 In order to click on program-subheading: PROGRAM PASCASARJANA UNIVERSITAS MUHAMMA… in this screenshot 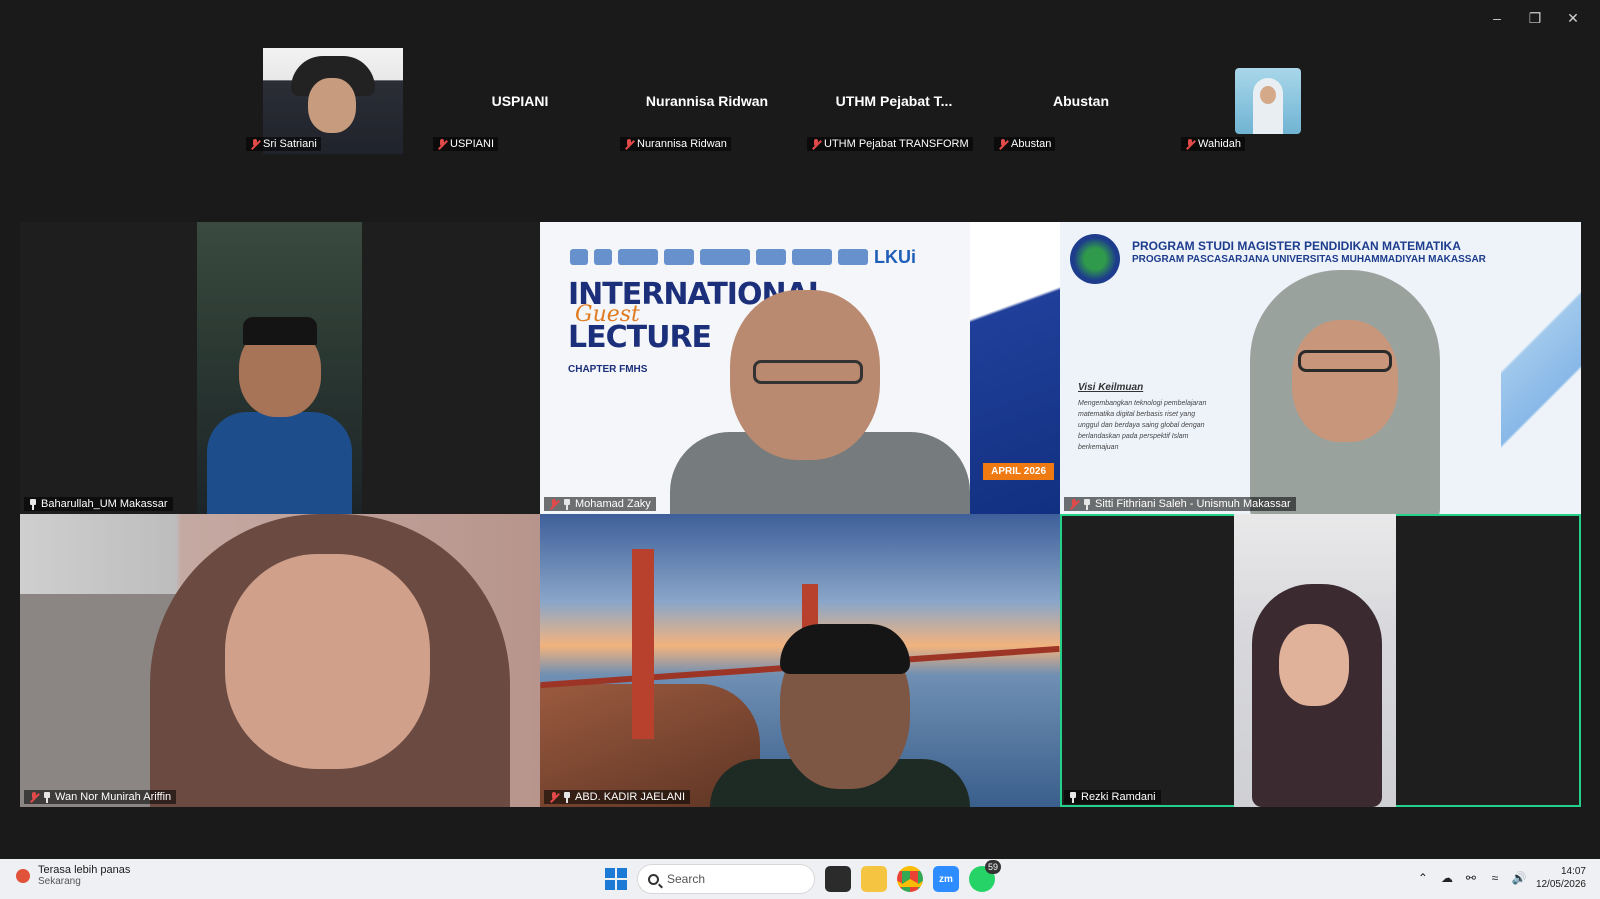, I will do `click(1309, 259)`.